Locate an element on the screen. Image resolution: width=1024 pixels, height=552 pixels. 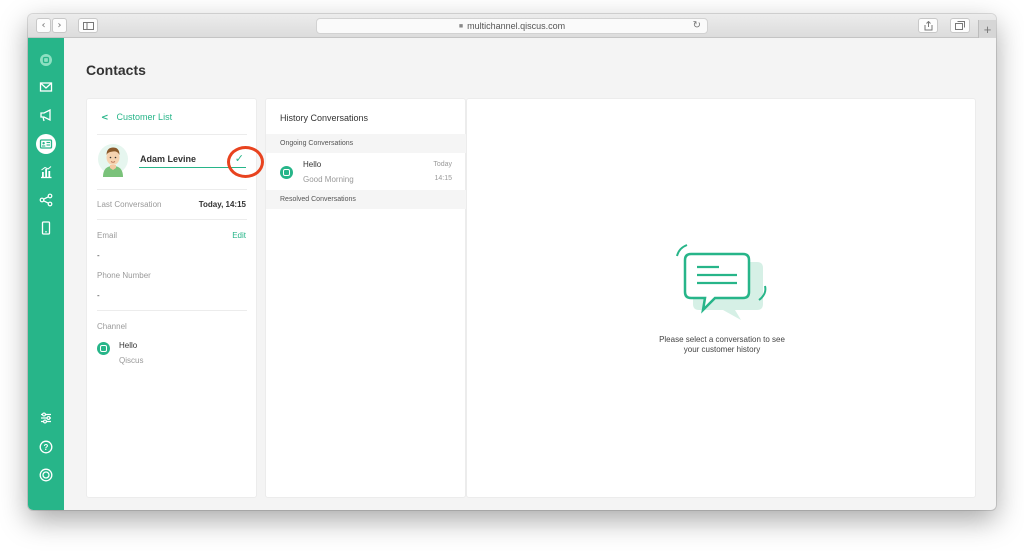
chevron-left-icon: < is located at coordinates (105, 118).